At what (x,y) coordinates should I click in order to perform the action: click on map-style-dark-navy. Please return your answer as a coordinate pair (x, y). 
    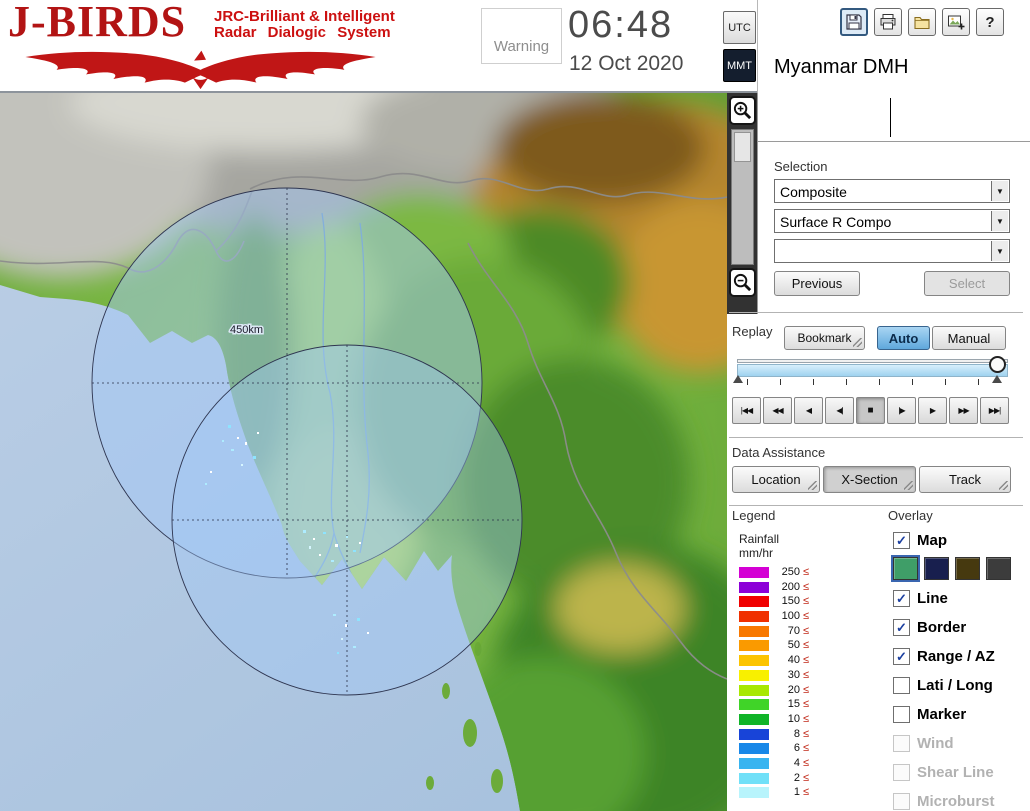
    Looking at the image, I should click on (936, 568).